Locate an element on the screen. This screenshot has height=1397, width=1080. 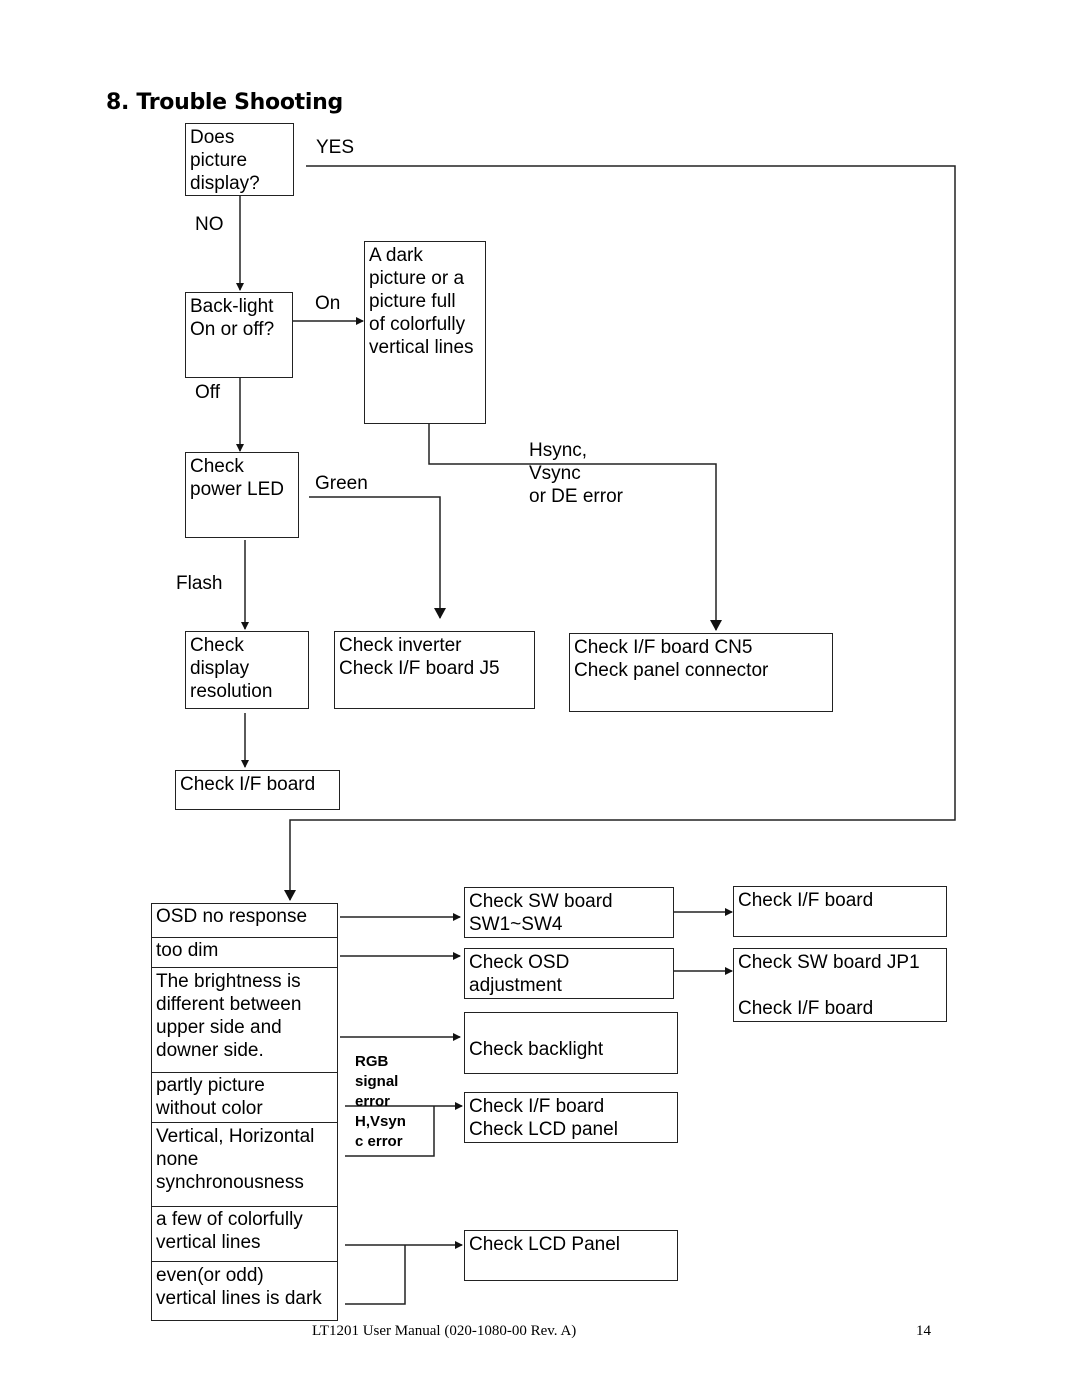
edge-label-off: Off is located at coordinates (207, 392).